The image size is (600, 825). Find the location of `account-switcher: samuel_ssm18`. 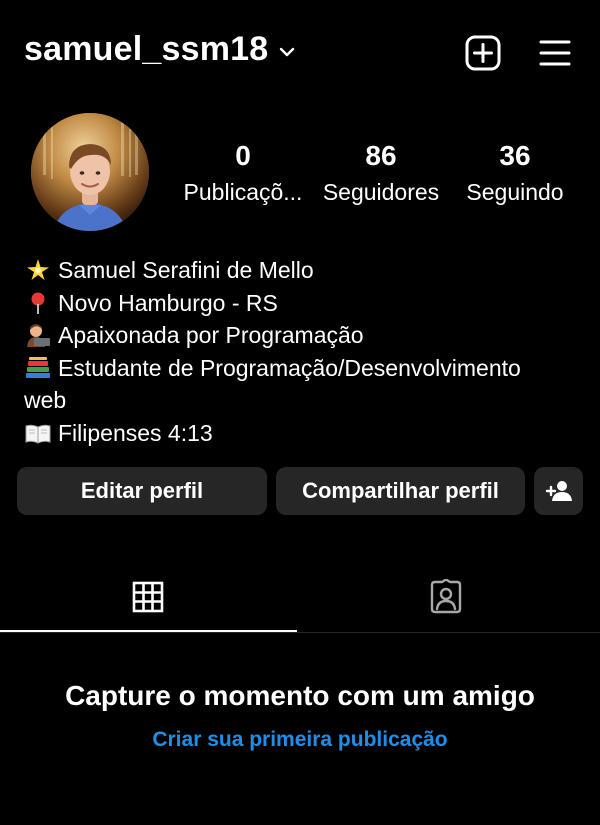

account-switcher: samuel_ssm18 is located at coordinates (160, 49).